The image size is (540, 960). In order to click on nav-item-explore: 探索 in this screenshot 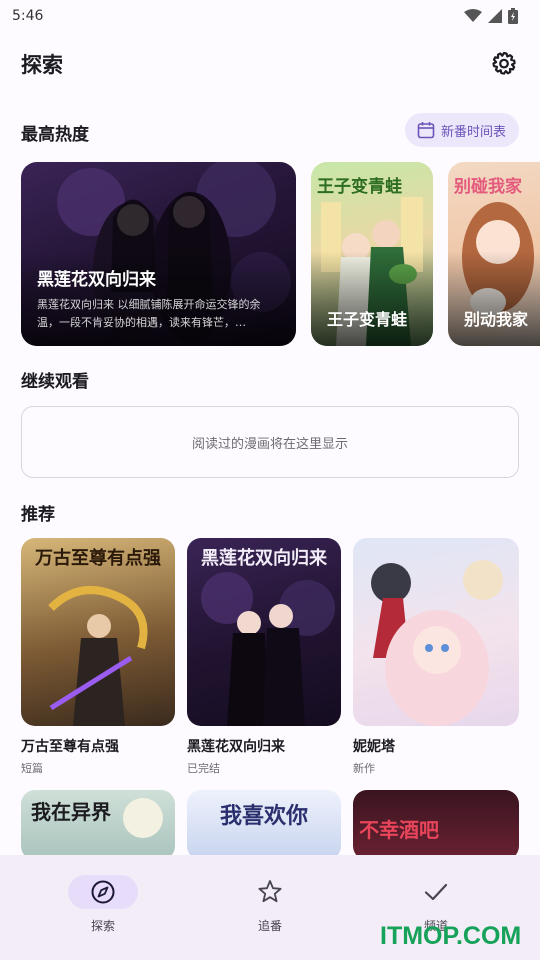, I will do `click(103, 904)`.